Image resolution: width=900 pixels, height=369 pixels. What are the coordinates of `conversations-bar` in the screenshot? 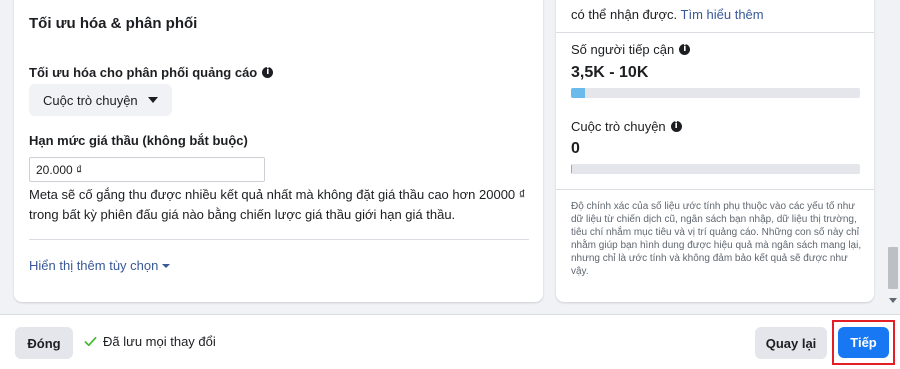 It's located at (715, 169).